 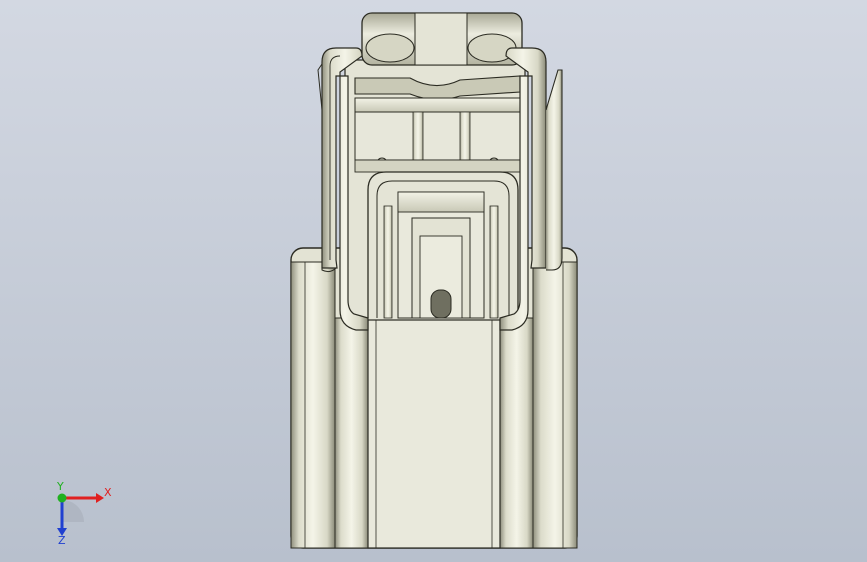 What do you see at coordinates (440, 166) in the screenshot?
I see `mid-ledge` at bounding box center [440, 166].